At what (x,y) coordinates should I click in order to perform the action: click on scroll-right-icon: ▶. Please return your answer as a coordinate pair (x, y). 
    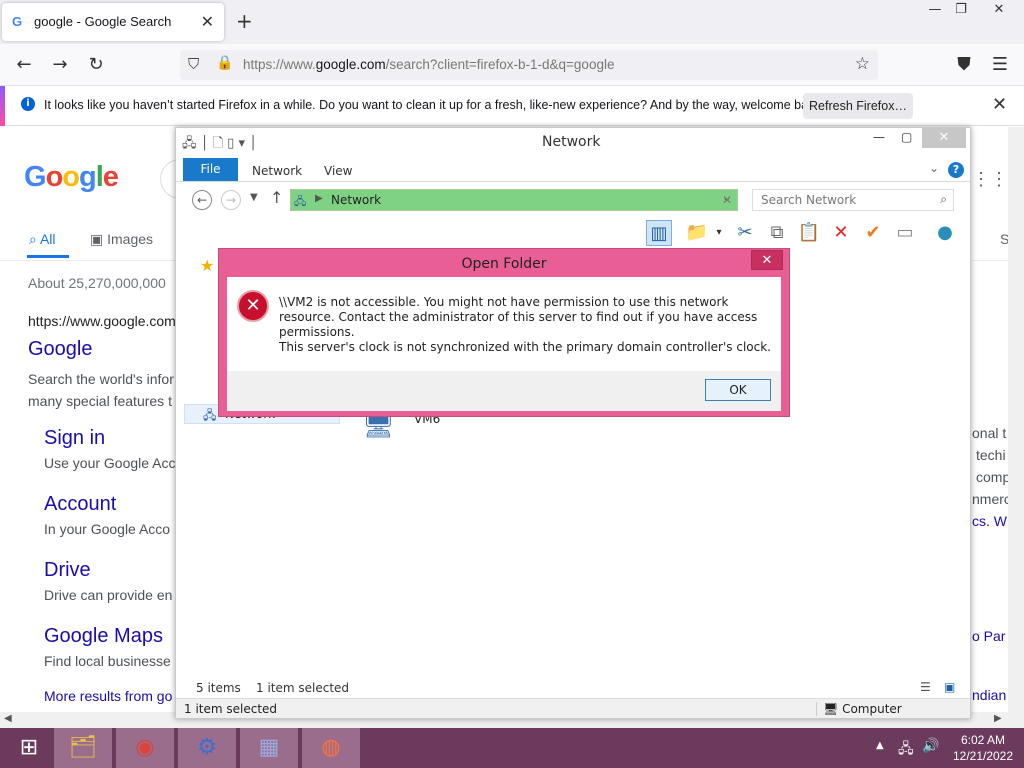
    Looking at the image, I should click on (998, 718).